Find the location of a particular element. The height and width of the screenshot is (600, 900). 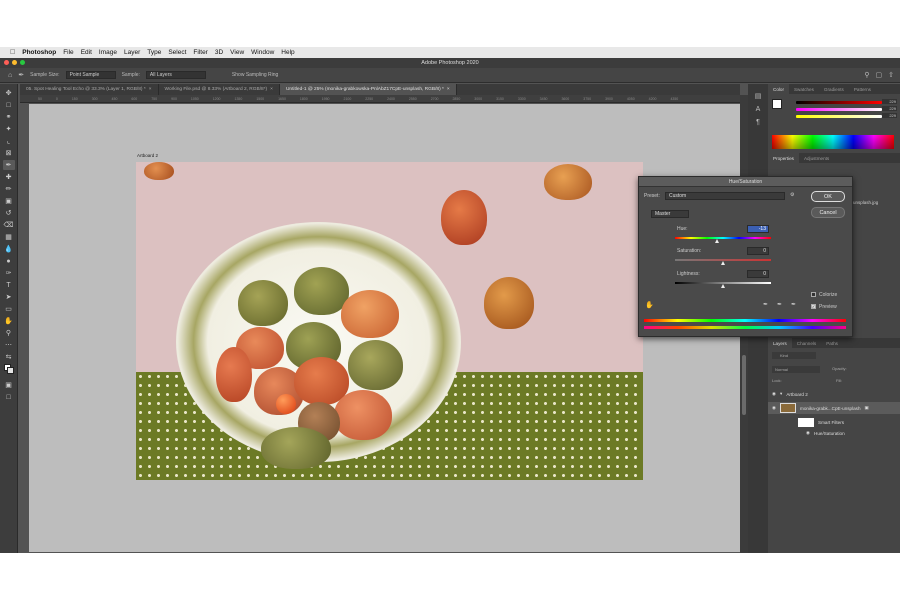

paragraph-panel-icon: ¶ is located at coordinates (758, 122).